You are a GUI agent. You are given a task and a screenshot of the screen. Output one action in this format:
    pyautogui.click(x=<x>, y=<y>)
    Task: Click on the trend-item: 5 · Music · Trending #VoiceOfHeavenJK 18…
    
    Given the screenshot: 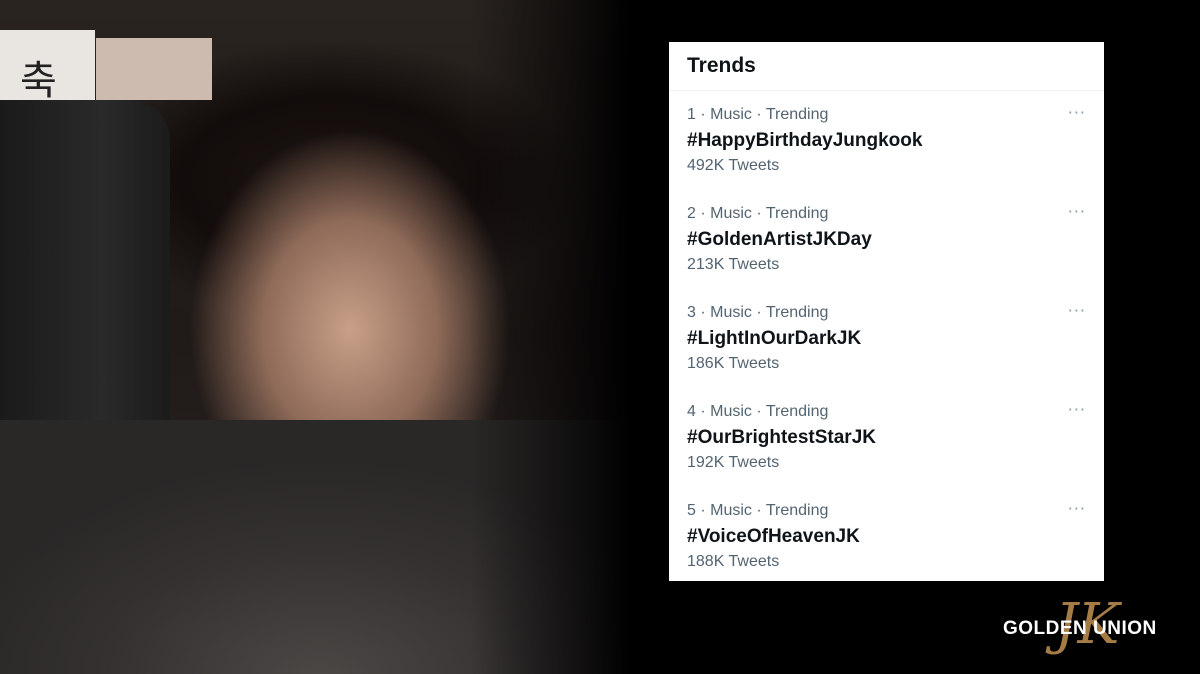 What is the action you would take?
    pyautogui.click(x=886, y=536)
    